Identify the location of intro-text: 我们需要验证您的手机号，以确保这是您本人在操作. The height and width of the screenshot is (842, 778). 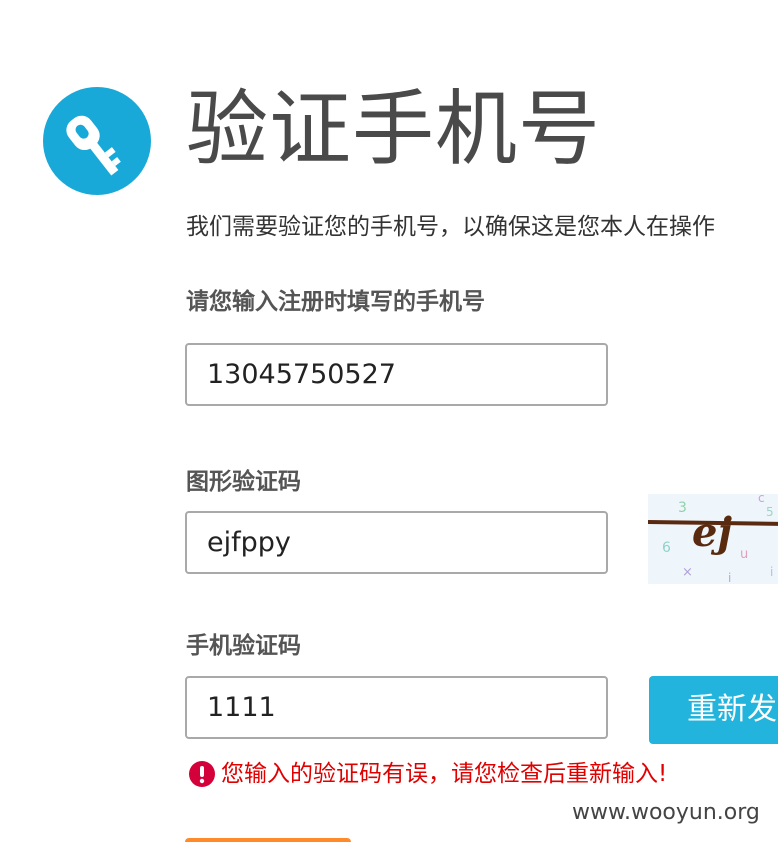
(450, 227).